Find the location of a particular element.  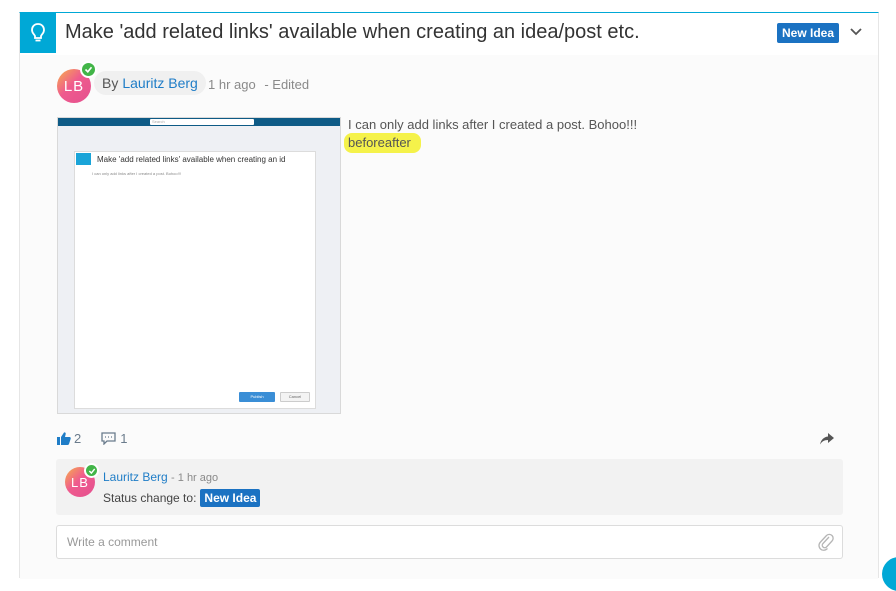

post-time: 1 hr ago - Edited is located at coordinates (258, 84).